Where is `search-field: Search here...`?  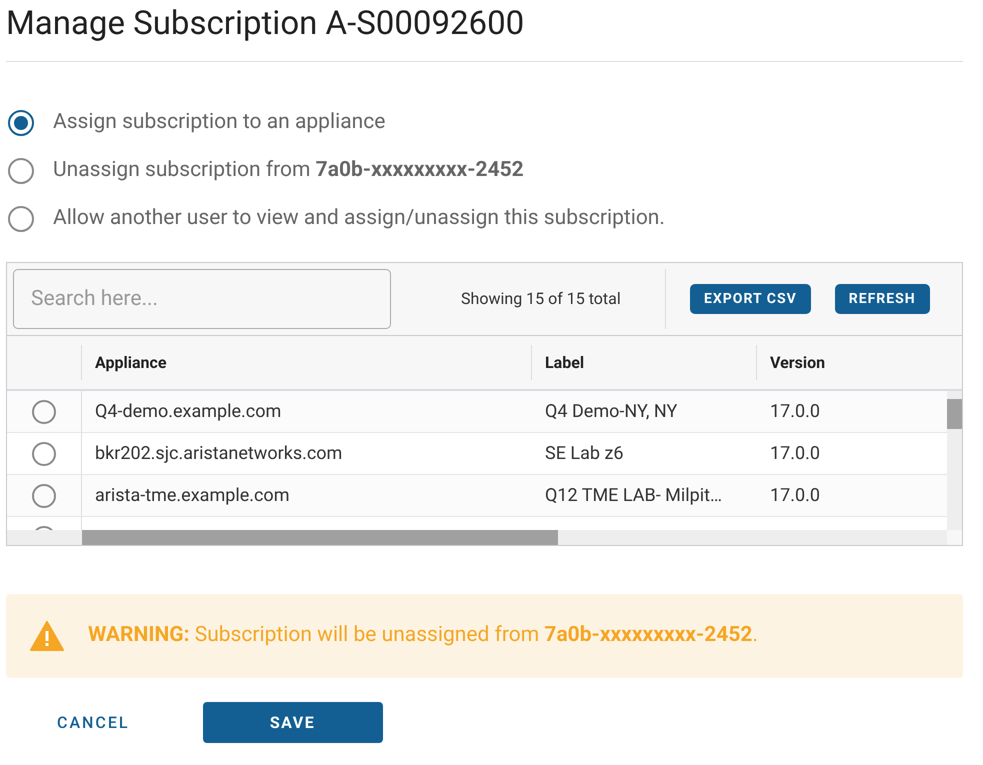 search-field: Search here... is located at coordinates (202, 299).